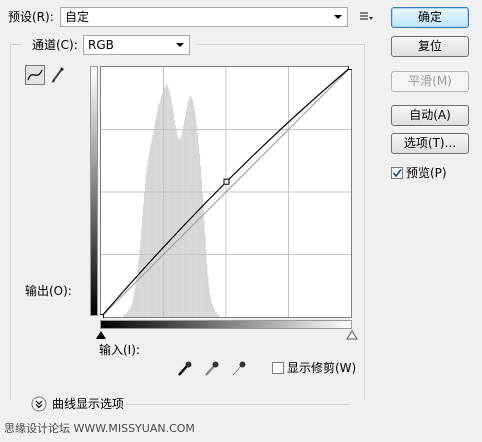  What do you see at coordinates (94, 191) in the screenshot?
I see `output-gradient-bar` at bounding box center [94, 191].